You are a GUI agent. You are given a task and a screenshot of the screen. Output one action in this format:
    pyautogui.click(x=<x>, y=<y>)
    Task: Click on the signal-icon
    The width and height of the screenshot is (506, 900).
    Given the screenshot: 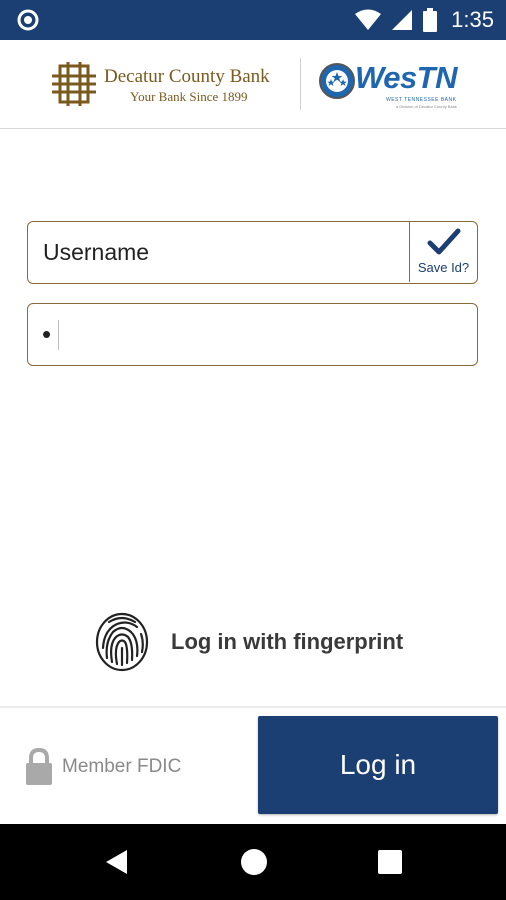 What is the action you would take?
    pyautogui.click(x=402, y=20)
    